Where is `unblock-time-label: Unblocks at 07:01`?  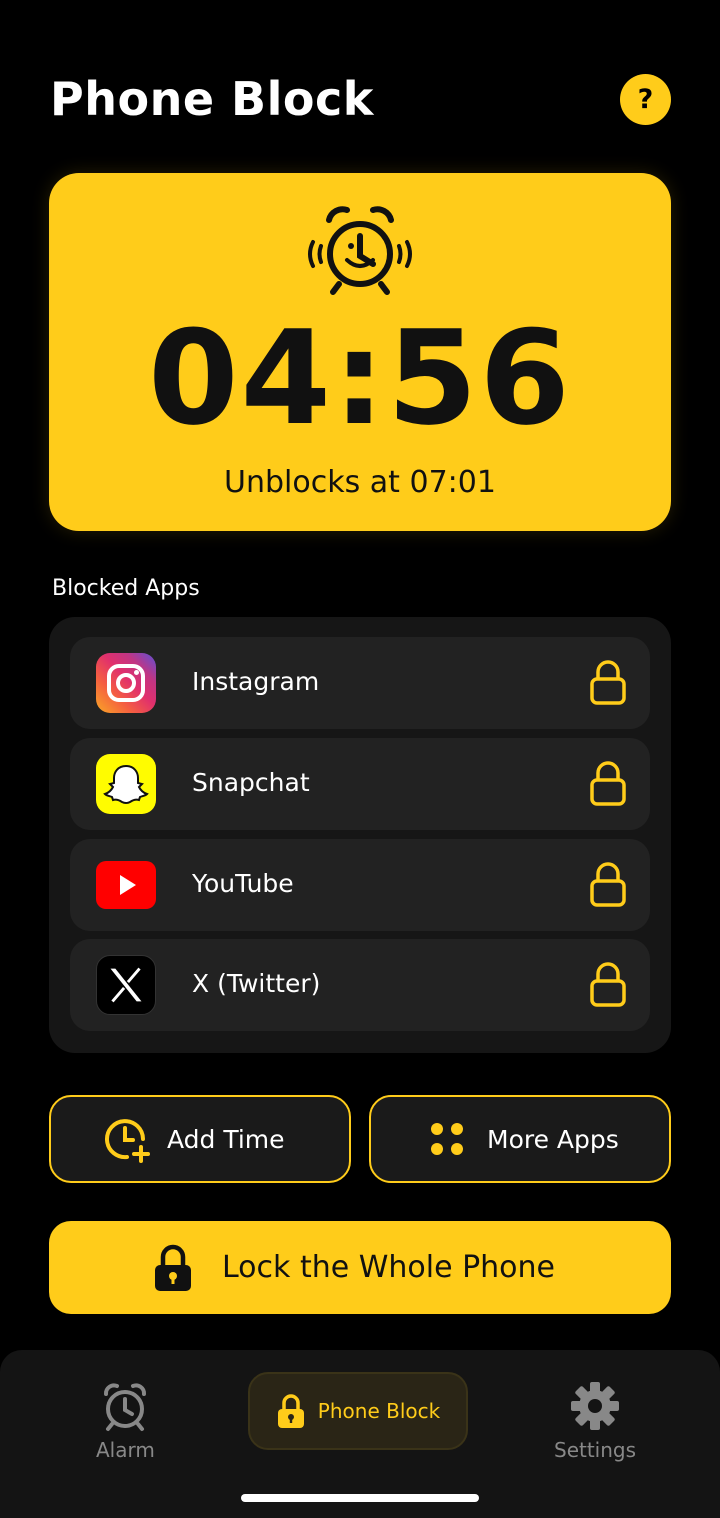
unblock-time-label: Unblocks at 07:01 is located at coordinates (360, 482).